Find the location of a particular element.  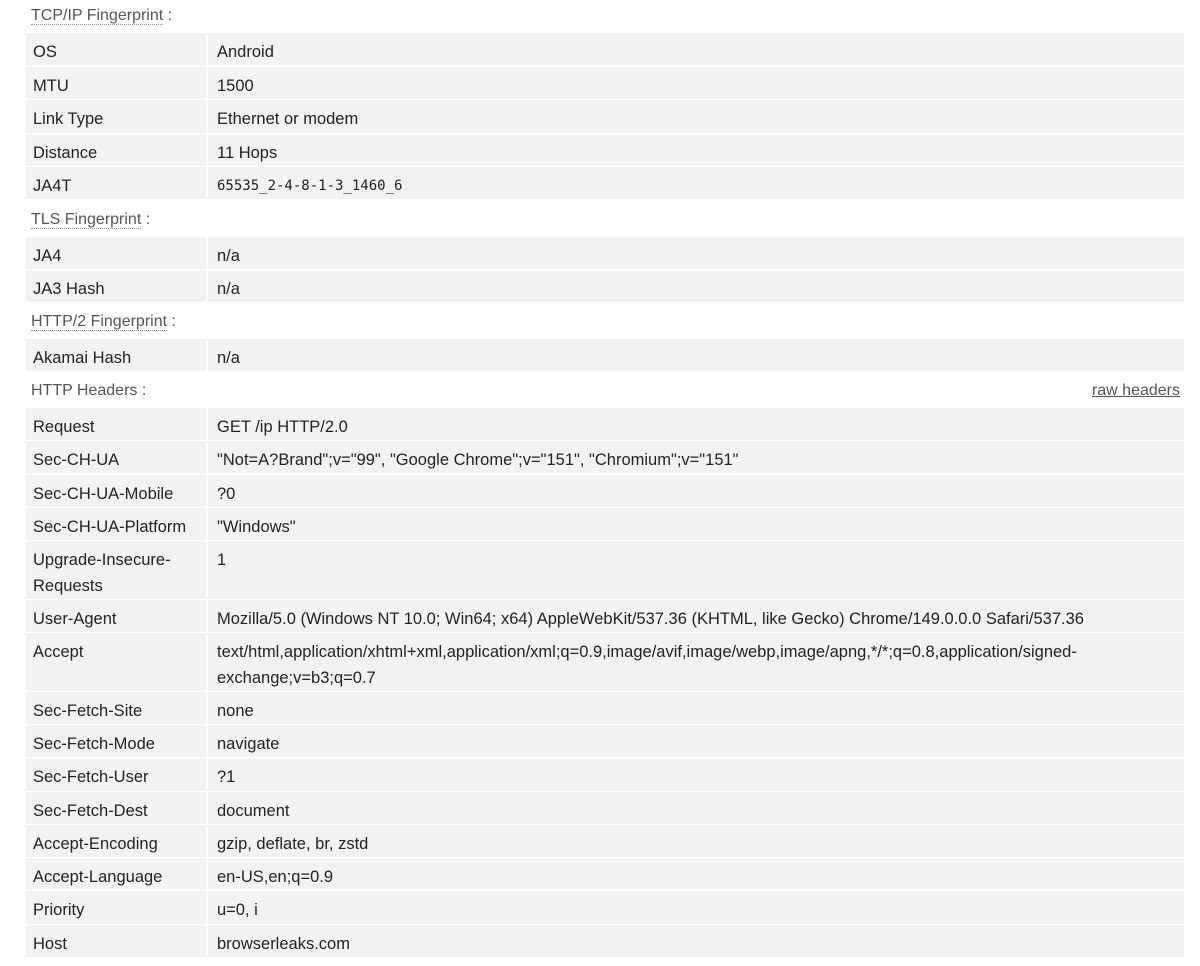

row-key: Sec-CH-UA-Platform is located at coordinates (110, 527).